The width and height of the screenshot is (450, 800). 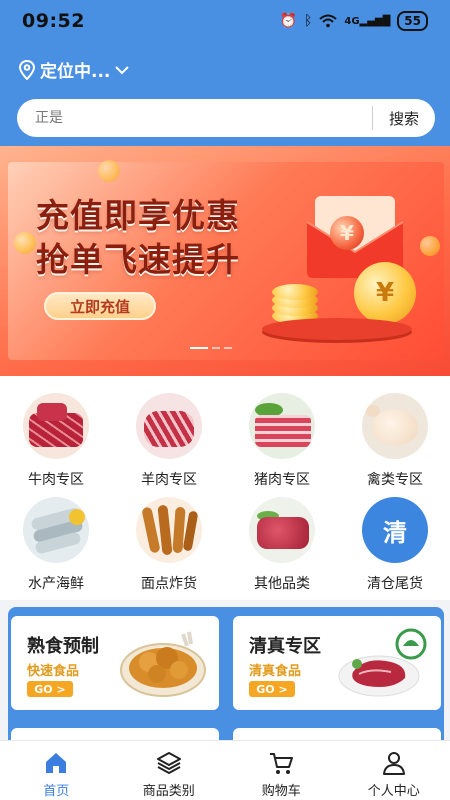 I want to click on tab-label: 首页, so click(x=56, y=791).